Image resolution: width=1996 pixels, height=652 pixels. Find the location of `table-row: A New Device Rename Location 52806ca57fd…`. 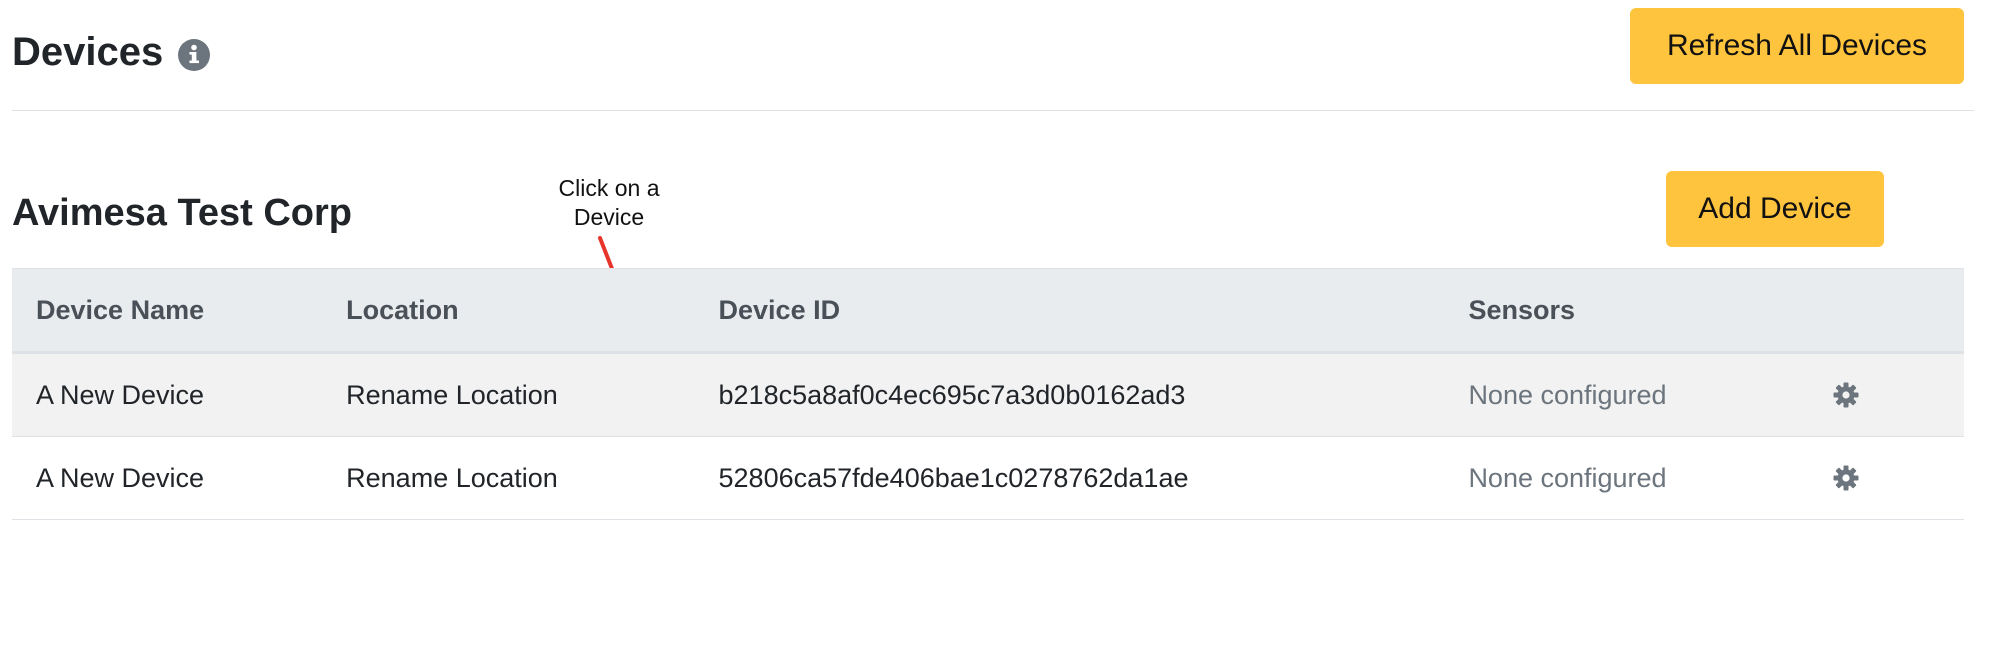

table-row: A New Device Rename Location 52806ca57fd… is located at coordinates (988, 478).